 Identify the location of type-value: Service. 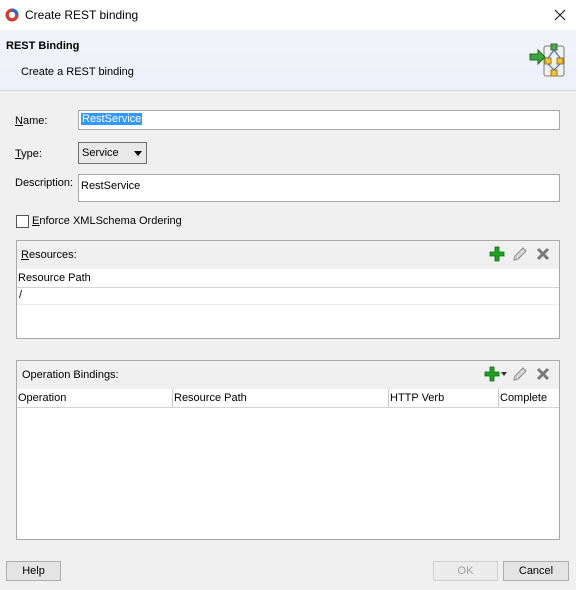
(100, 153).